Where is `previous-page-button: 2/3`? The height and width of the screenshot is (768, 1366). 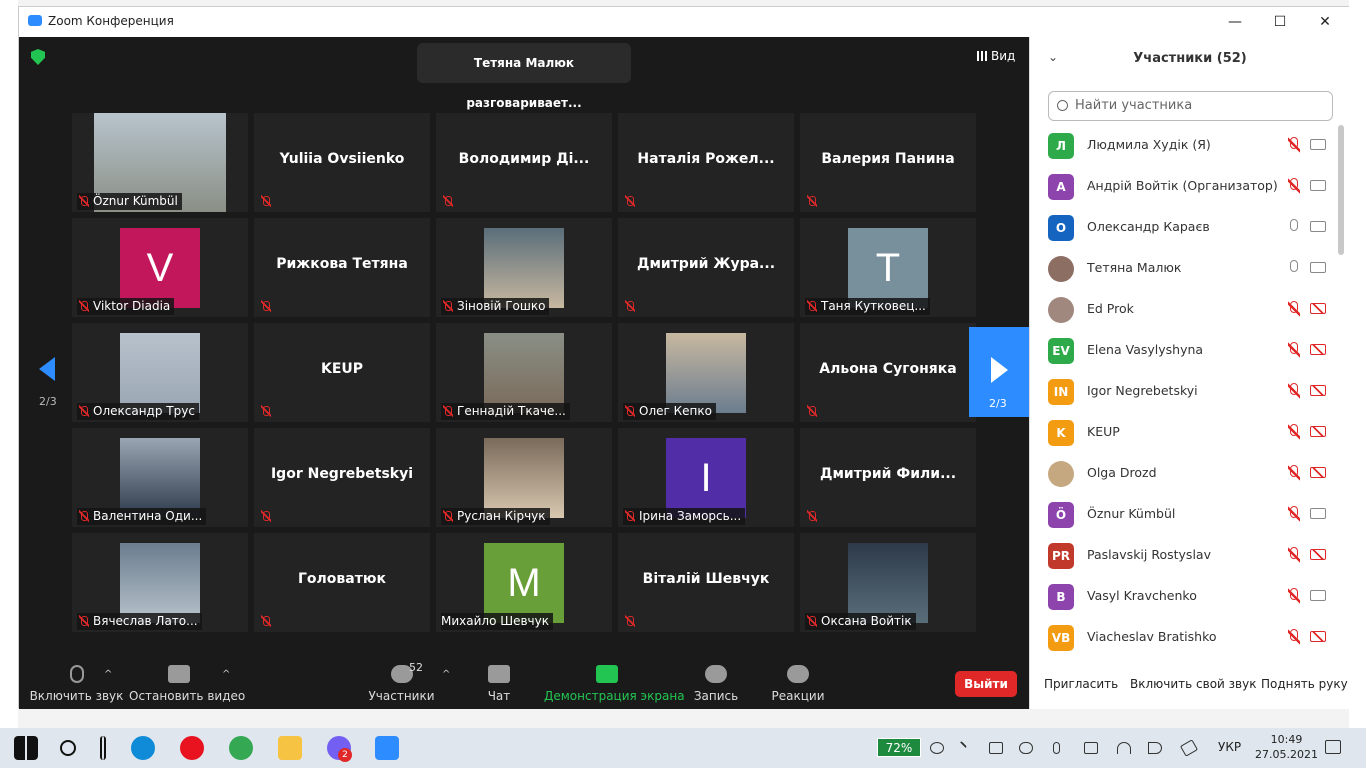
previous-page-button: 2/3 is located at coordinates (45, 372).